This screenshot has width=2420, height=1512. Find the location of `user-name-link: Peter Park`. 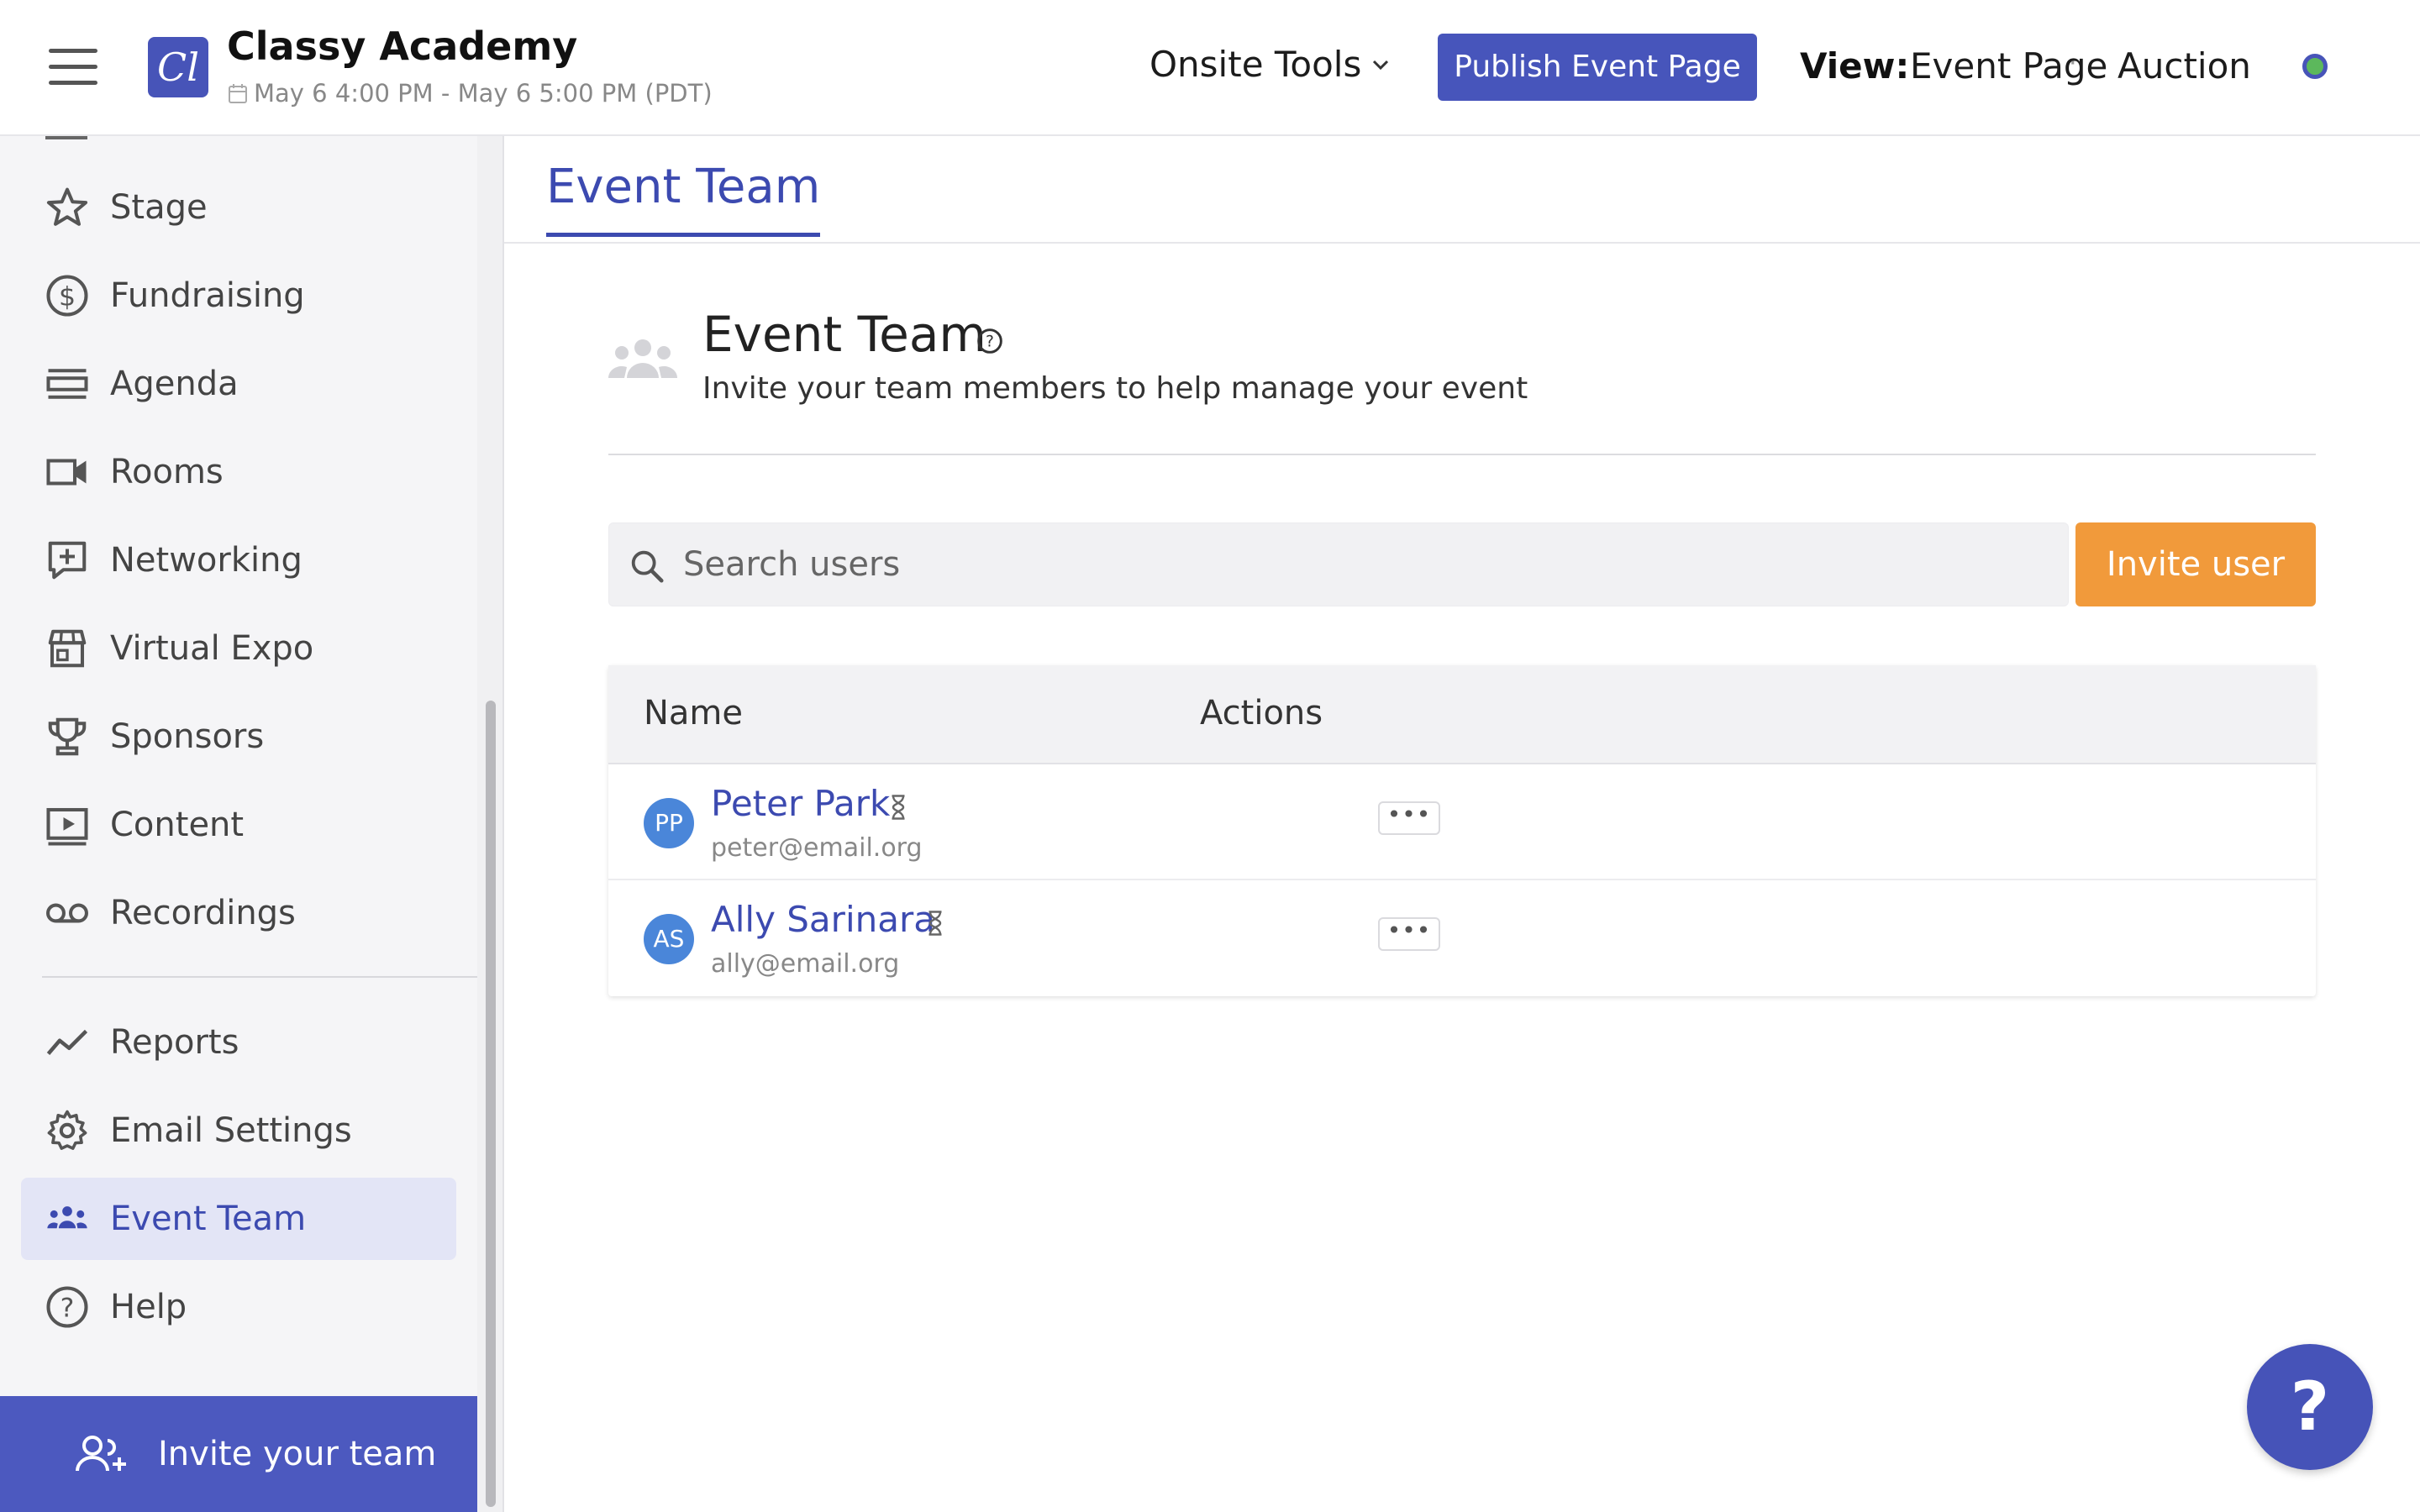

user-name-link: Peter Park is located at coordinates (800, 803).